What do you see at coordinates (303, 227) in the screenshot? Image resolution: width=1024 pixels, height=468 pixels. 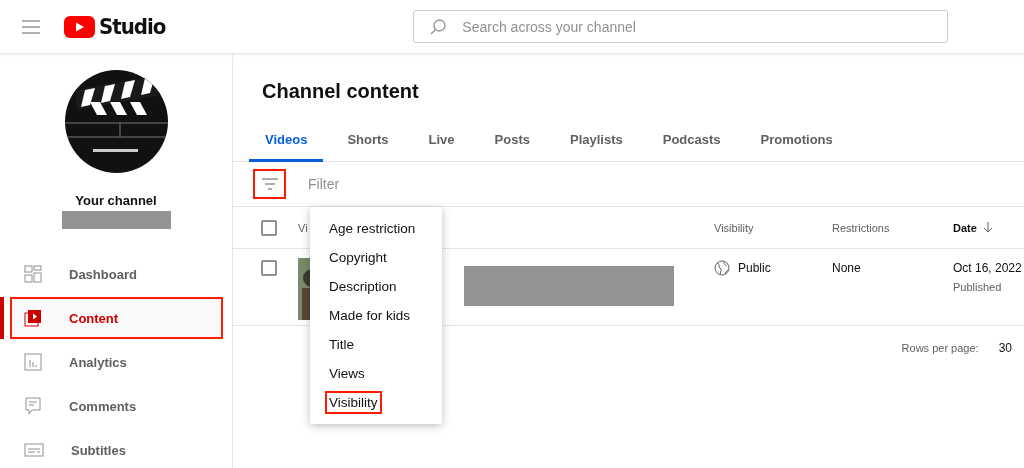 I see `column-header: Vi` at bounding box center [303, 227].